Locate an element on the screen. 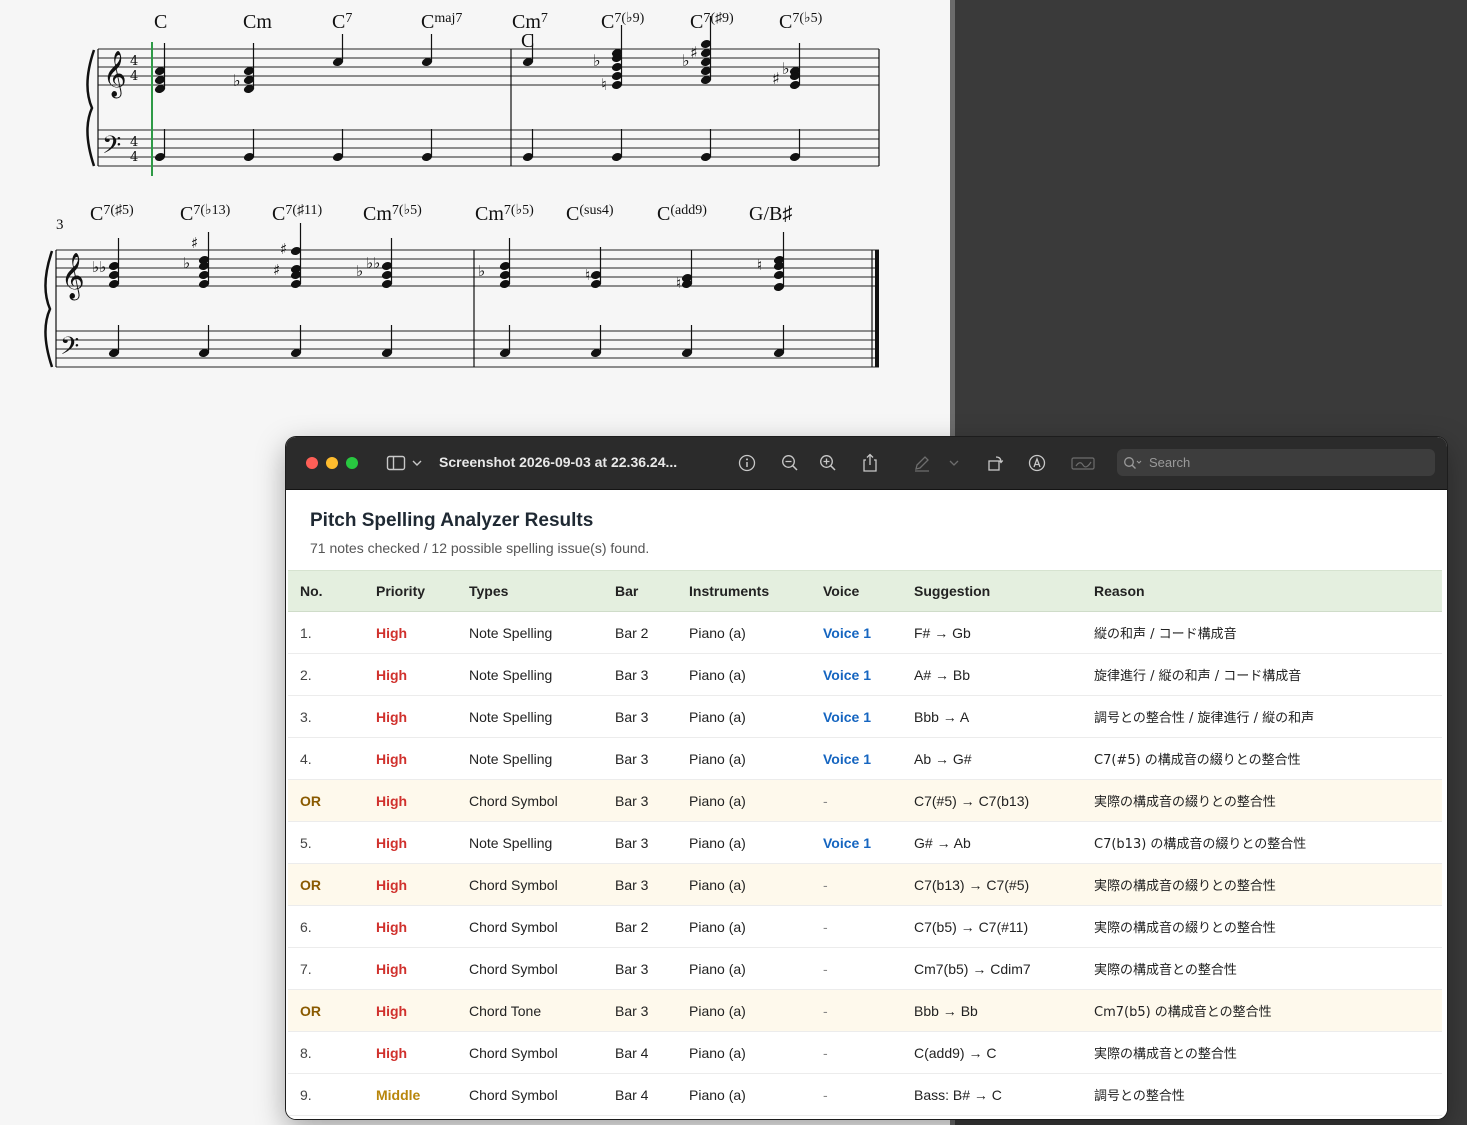  sidebar-toggle-icon is located at coordinates (396, 463).